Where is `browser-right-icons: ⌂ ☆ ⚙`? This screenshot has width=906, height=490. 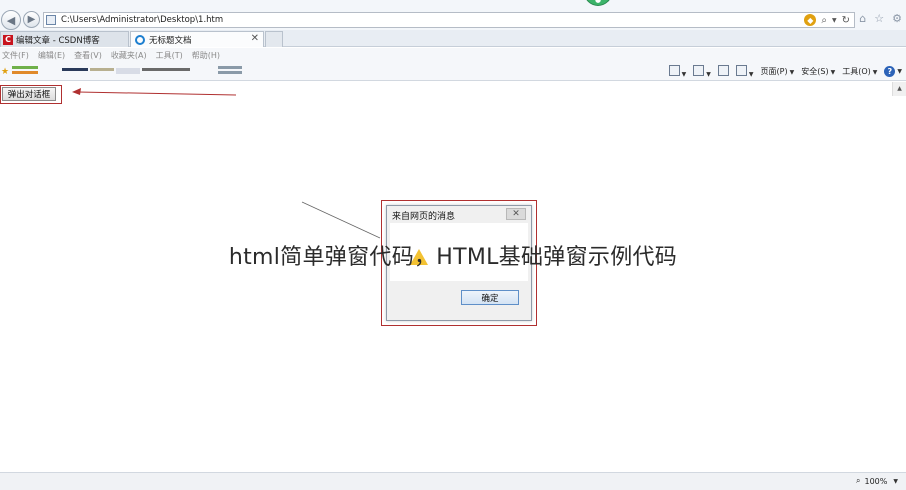 browser-right-icons: ⌂ ☆ ⚙ is located at coordinates (880, 18).